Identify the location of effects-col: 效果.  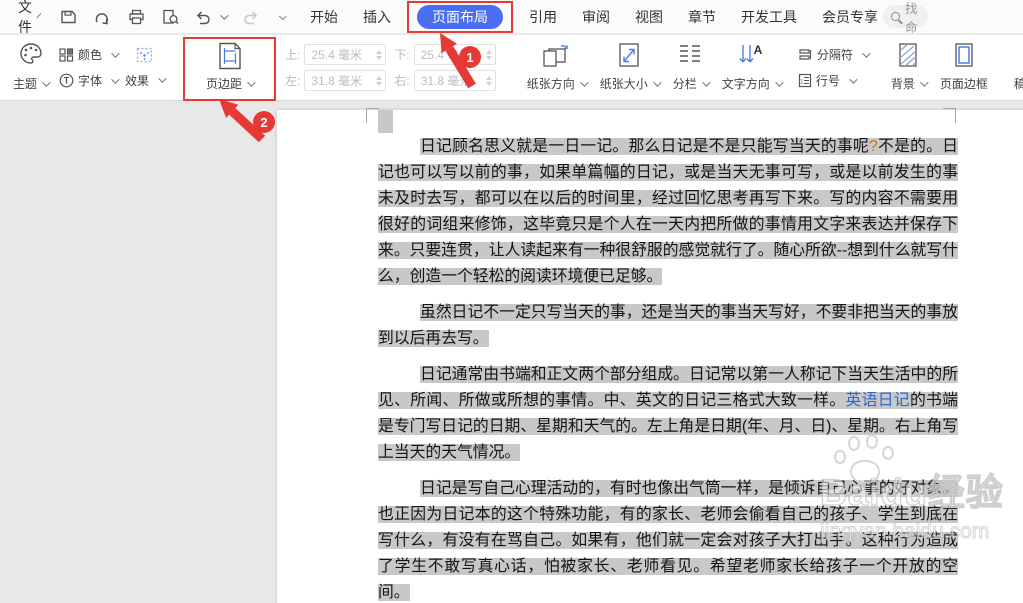
(144, 67).